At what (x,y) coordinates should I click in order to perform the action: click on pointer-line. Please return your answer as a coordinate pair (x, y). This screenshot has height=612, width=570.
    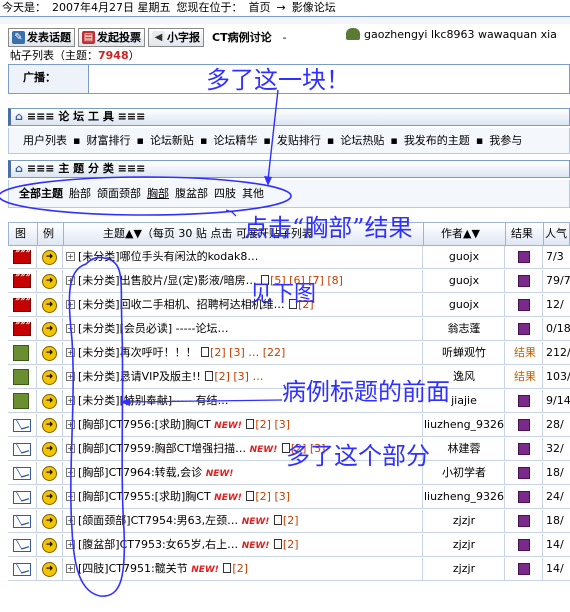
    Looking at the image, I should click on (204, 401).